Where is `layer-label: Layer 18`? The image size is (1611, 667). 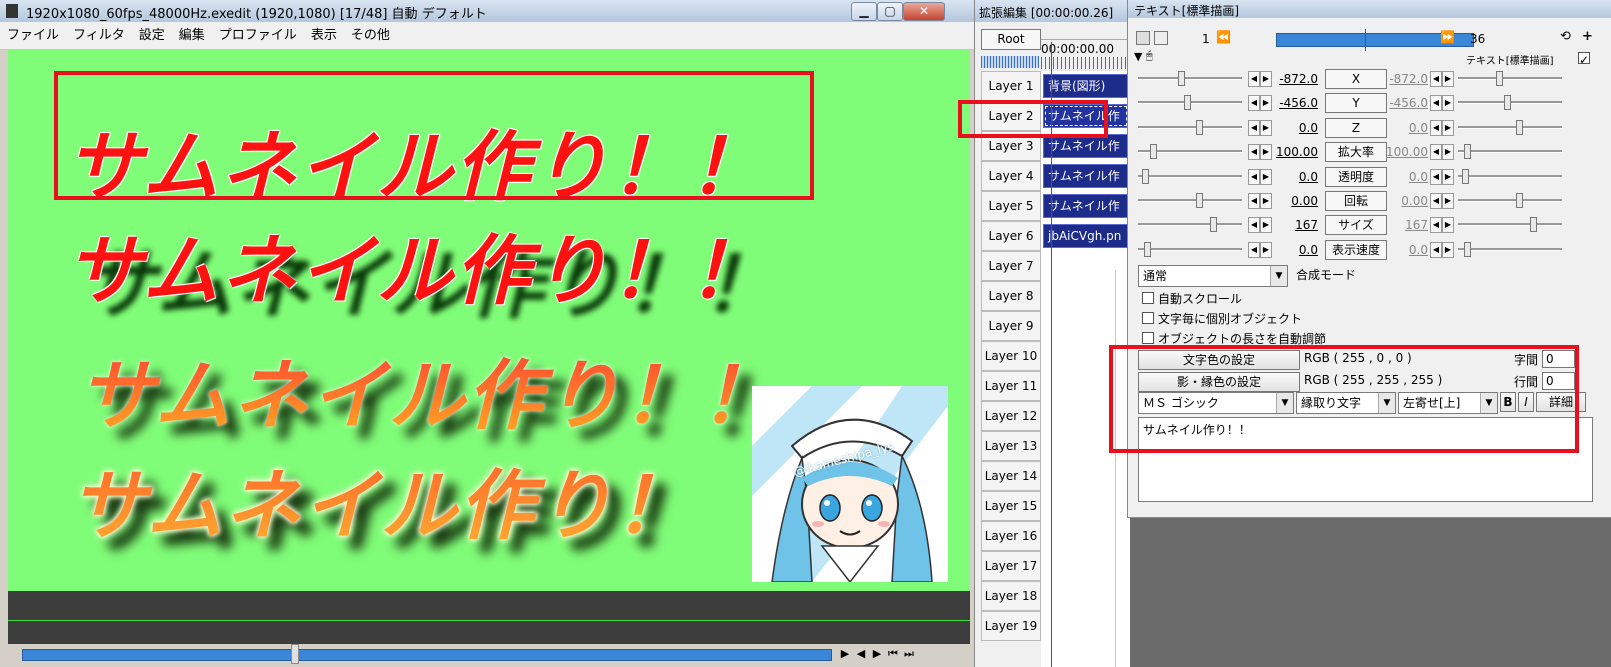
layer-label: Layer 18 is located at coordinates (1011, 596).